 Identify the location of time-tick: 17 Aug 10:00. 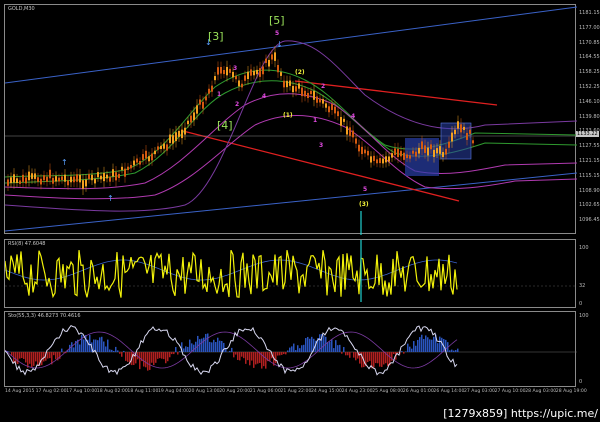
(82, 391).